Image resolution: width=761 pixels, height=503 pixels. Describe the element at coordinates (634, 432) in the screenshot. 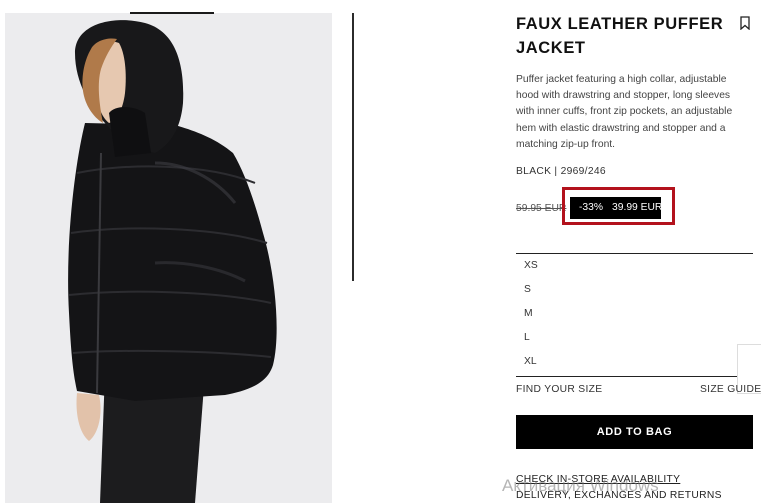

I see `add-to-bag-button: ADD TO BAG` at that location.